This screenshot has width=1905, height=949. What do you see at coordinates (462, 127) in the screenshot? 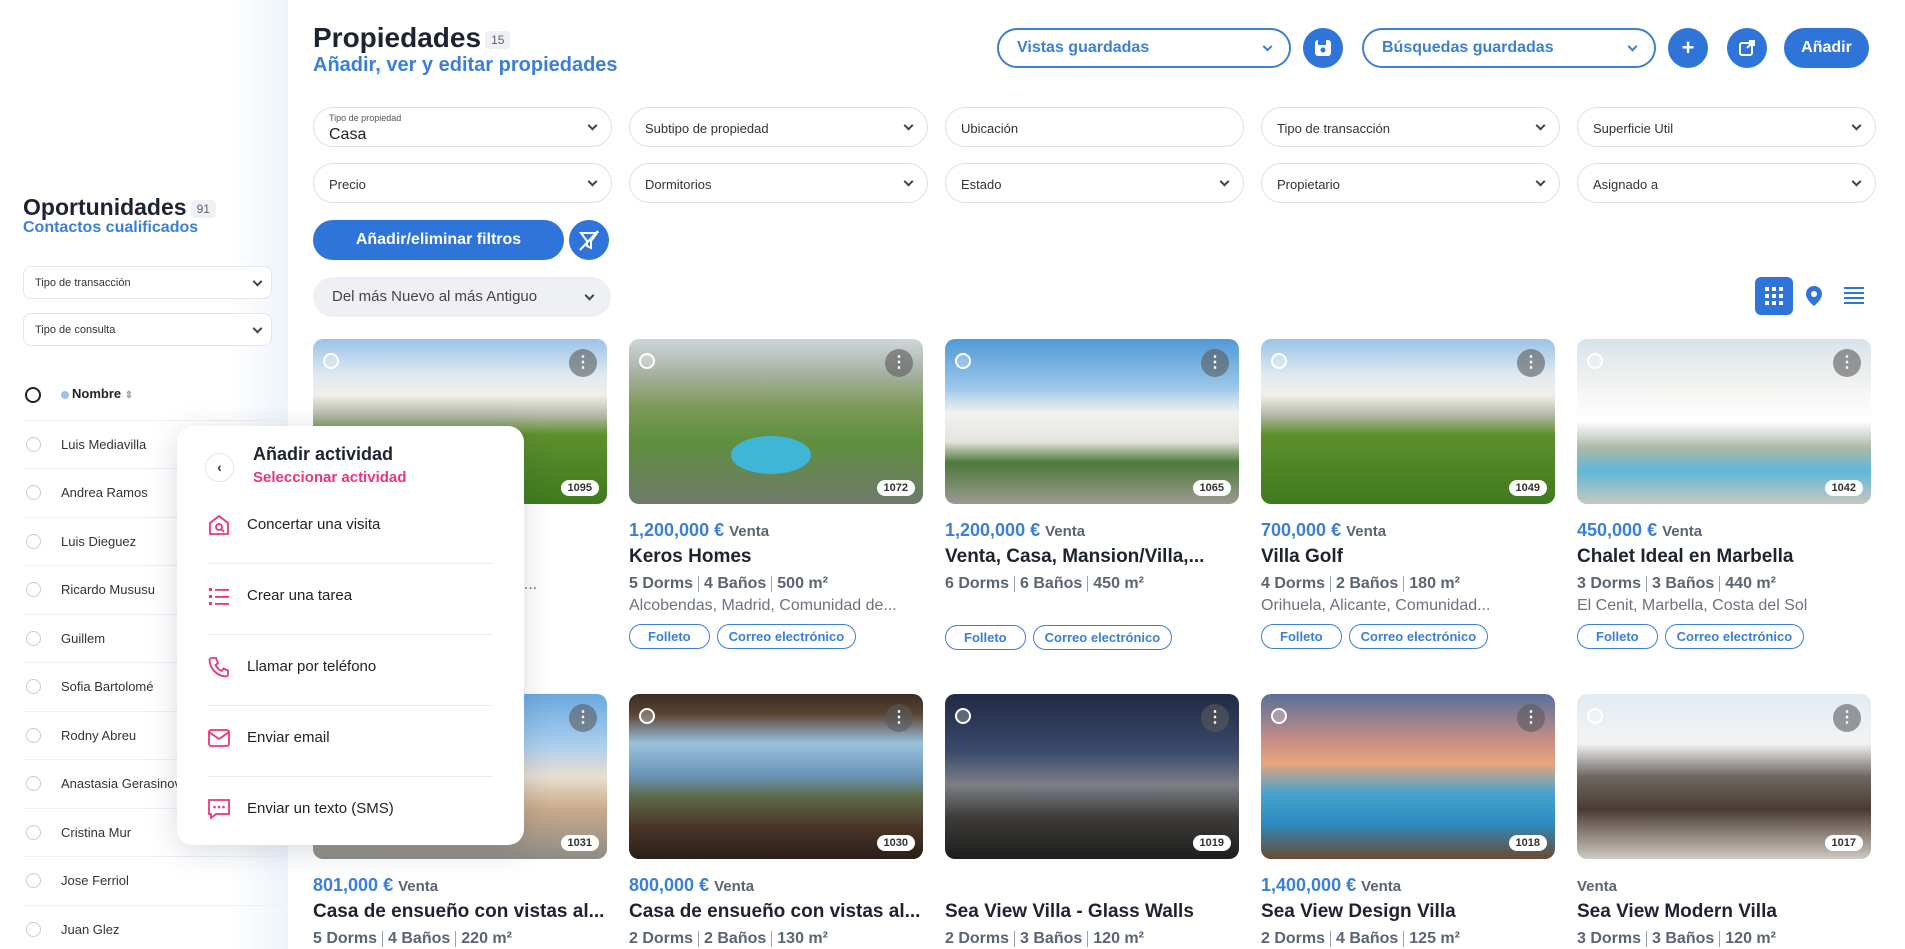
I see `property-type-select: Tipo de propiedad Casa` at bounding box center [462, 127].